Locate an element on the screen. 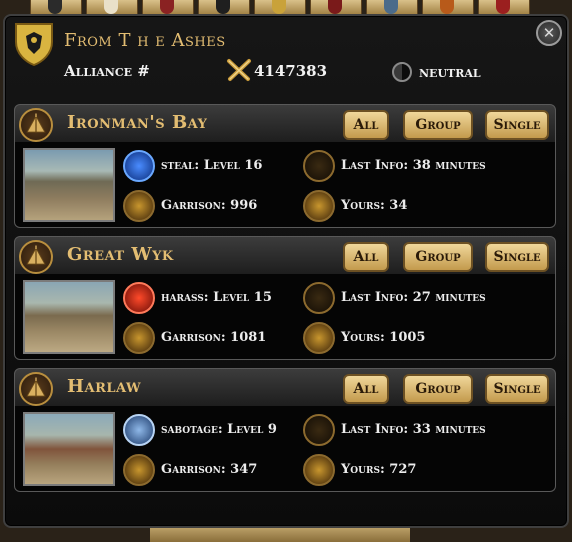 This screenshot has height=542, width=572. garrison-count: Garrison: 347 is located at coordinates (209, 469).